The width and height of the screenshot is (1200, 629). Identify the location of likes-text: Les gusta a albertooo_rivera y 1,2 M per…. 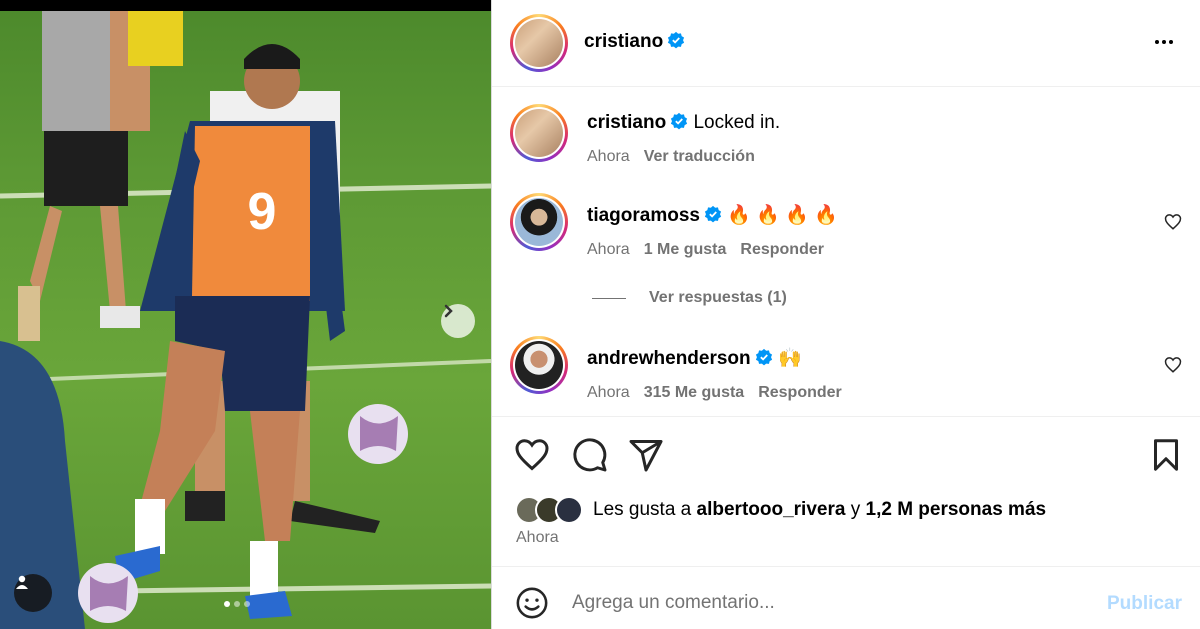
(820, 509).